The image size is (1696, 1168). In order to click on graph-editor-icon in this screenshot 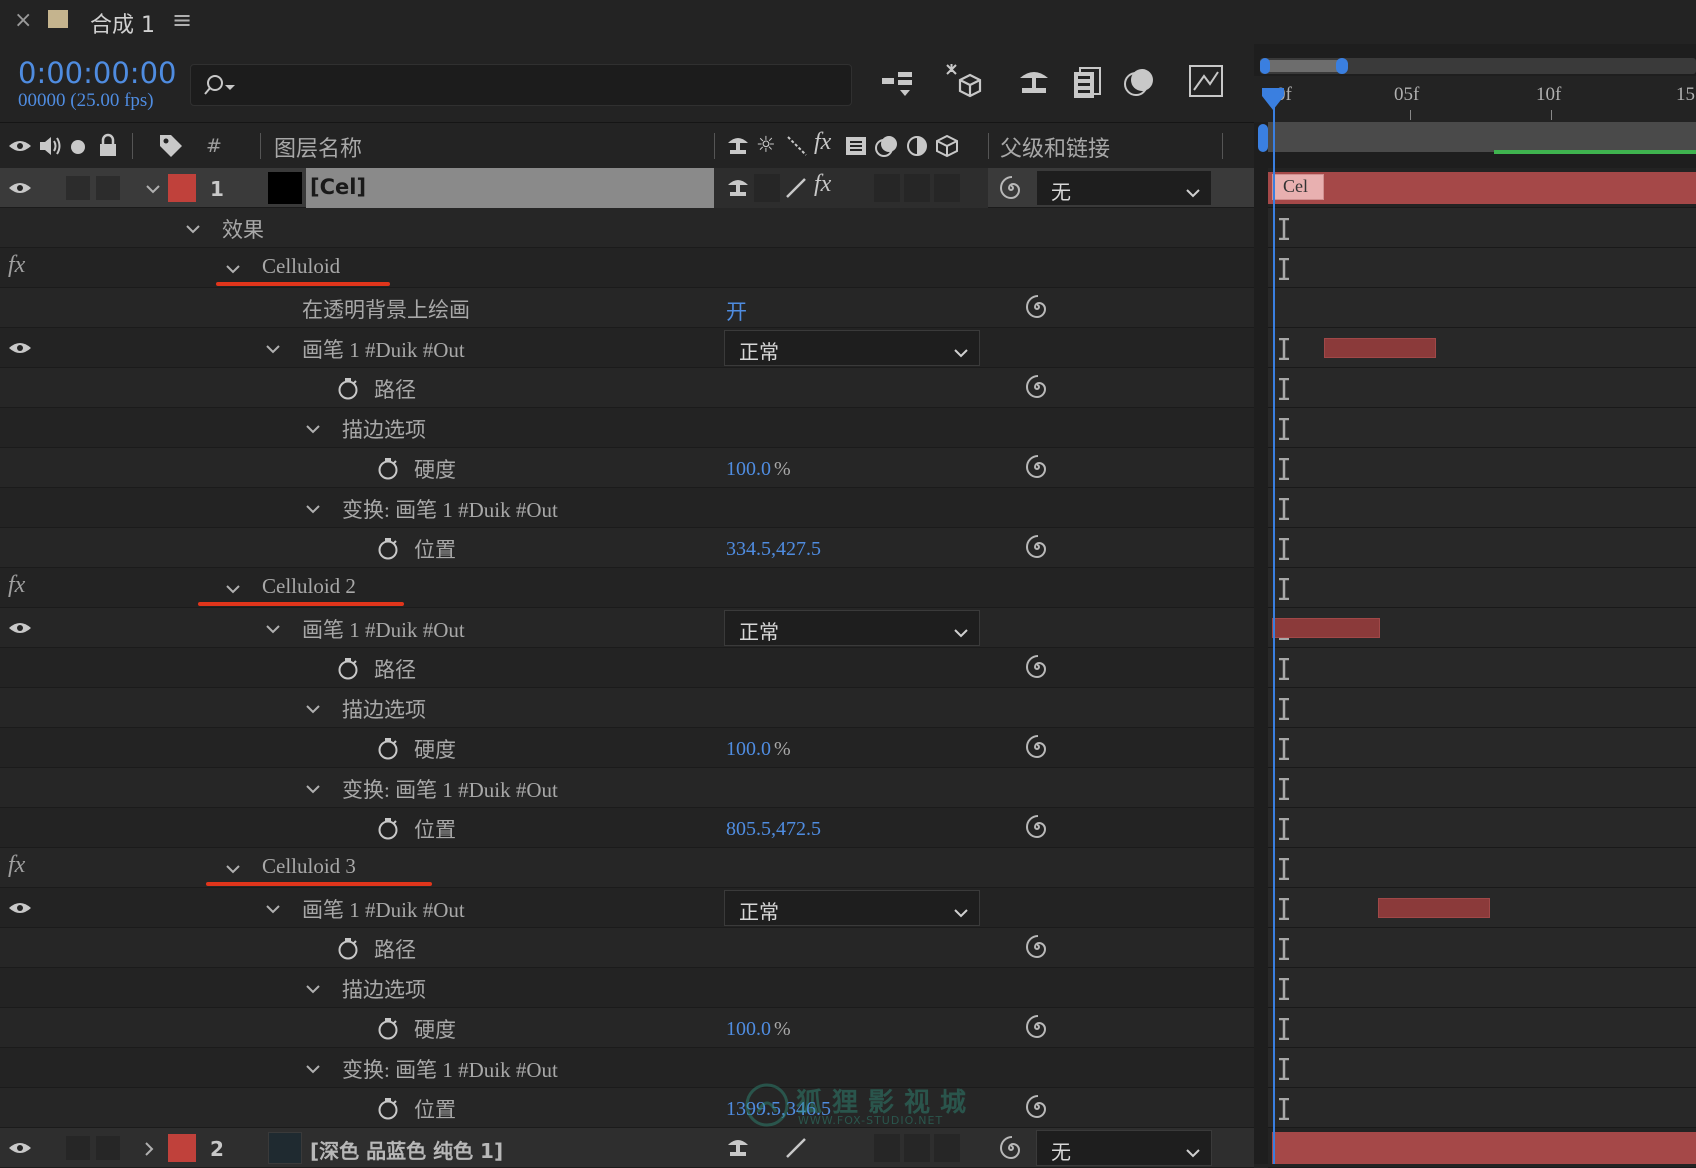, I will do `click(1206, 81)`.